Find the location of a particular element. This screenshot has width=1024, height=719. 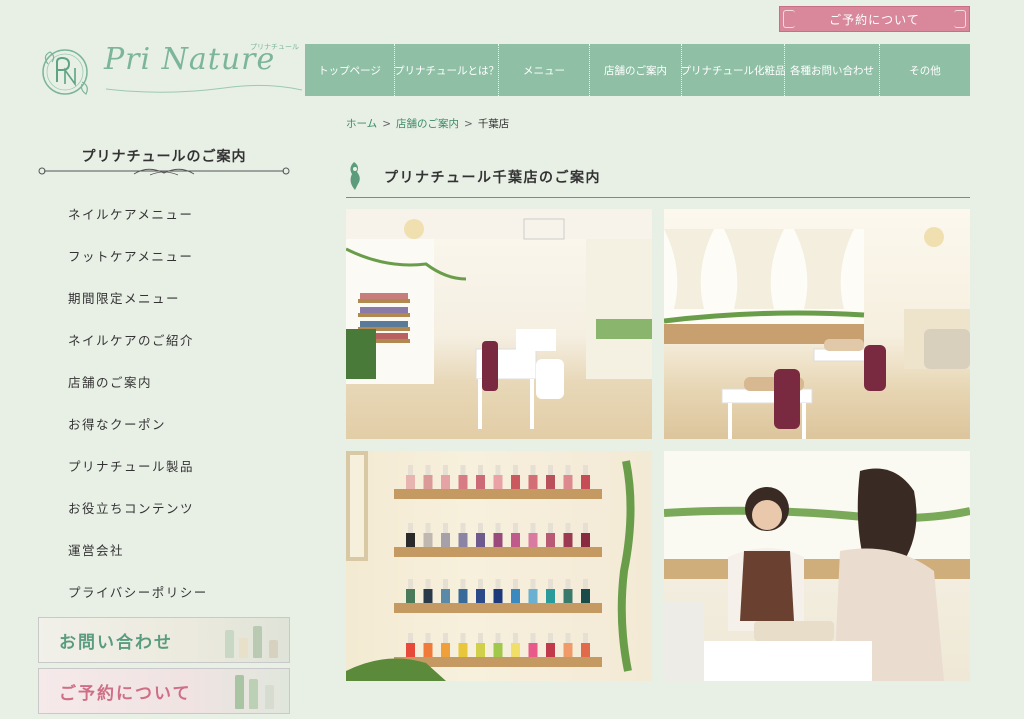

sidebar-item-nailcare-menu: ネイルケアメニュー is located at coordinates (138, 225).